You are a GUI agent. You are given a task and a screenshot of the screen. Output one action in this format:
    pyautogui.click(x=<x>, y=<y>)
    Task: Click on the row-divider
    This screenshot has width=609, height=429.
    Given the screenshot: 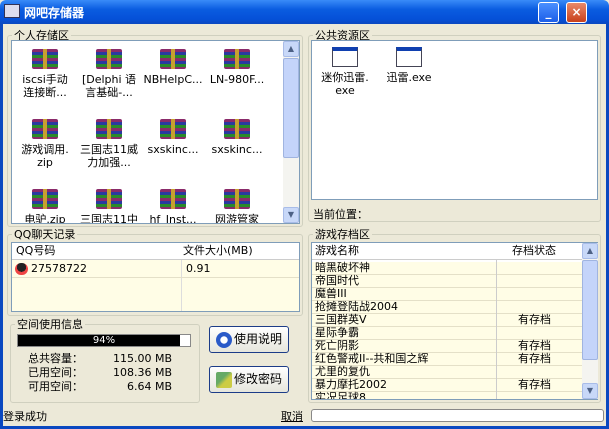 What is the action you would take?
    pyautogui.click(x=155, y=277)
    